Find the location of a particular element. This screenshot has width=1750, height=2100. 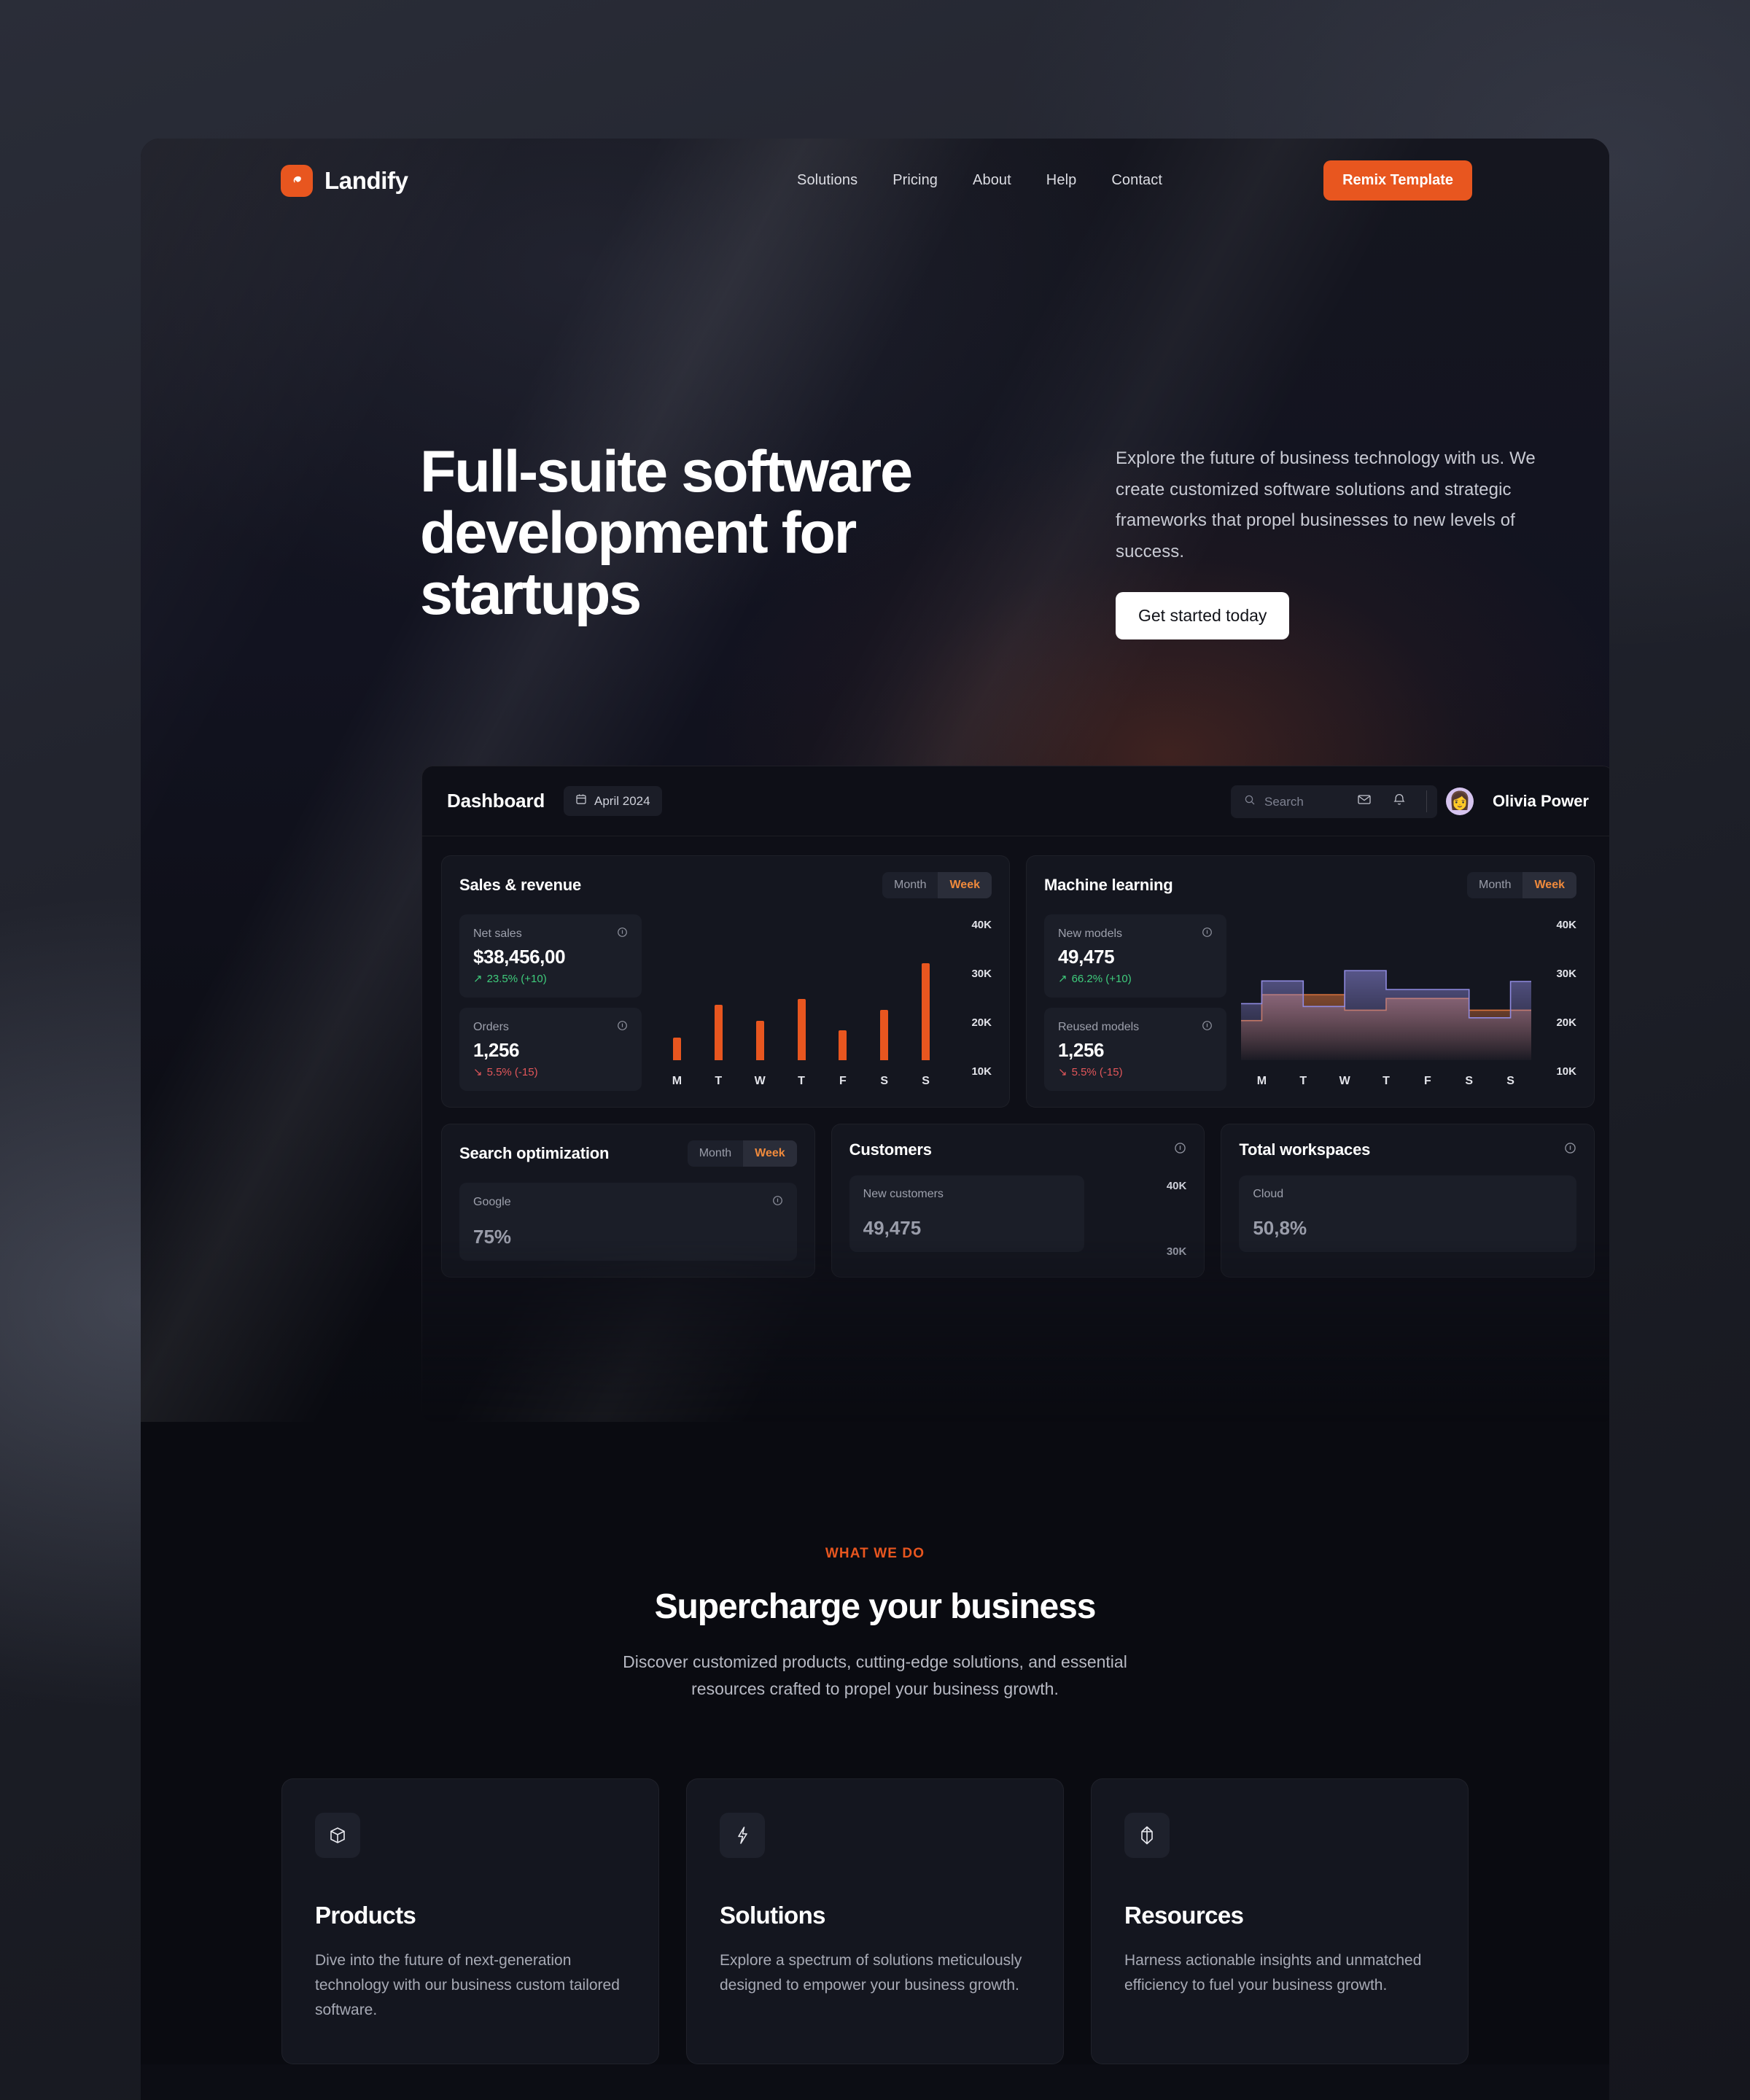

x-axis-labels: MTWTFSS is located at coordinates (801, 1081).